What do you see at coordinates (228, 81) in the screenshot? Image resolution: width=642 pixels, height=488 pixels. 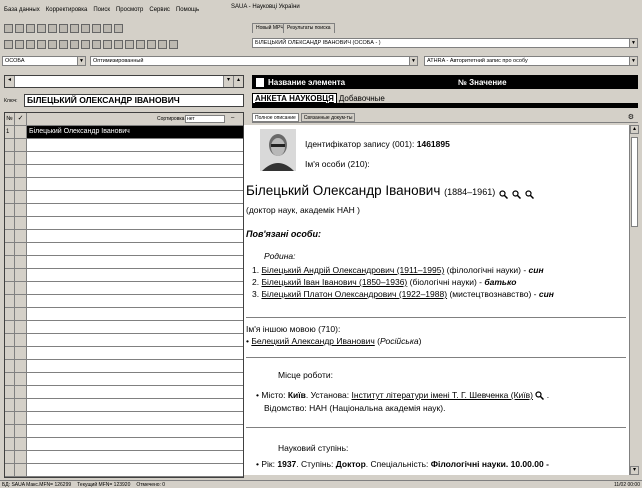 I see `dropdown-icon: ▾` at bounding box center [228, 81].